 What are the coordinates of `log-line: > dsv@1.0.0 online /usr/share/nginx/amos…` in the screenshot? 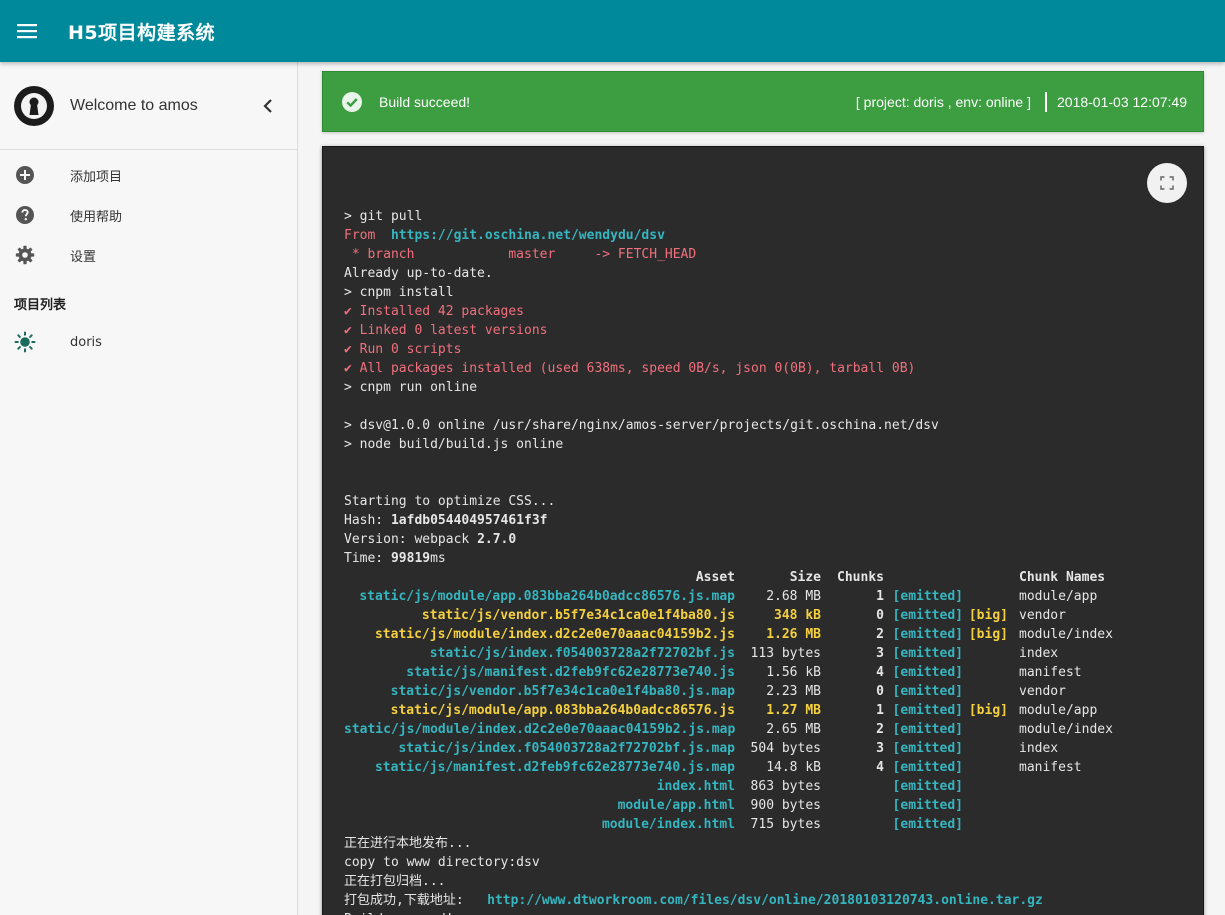 It's located at (756, 425).